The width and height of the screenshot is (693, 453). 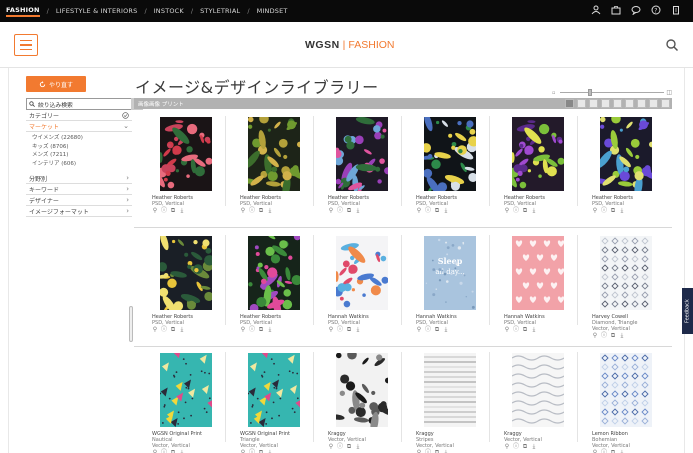 What do you see at coordinates (272, 11) in the screenshot?
I see `nav-mindset: MINDSET` at bounding box center [272, 11].